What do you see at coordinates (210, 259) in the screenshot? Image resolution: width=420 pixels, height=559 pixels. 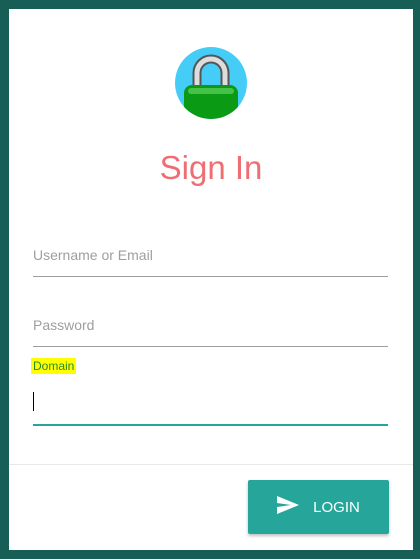 I see `username-field: Username or Email` at bounding box center [210, 259].